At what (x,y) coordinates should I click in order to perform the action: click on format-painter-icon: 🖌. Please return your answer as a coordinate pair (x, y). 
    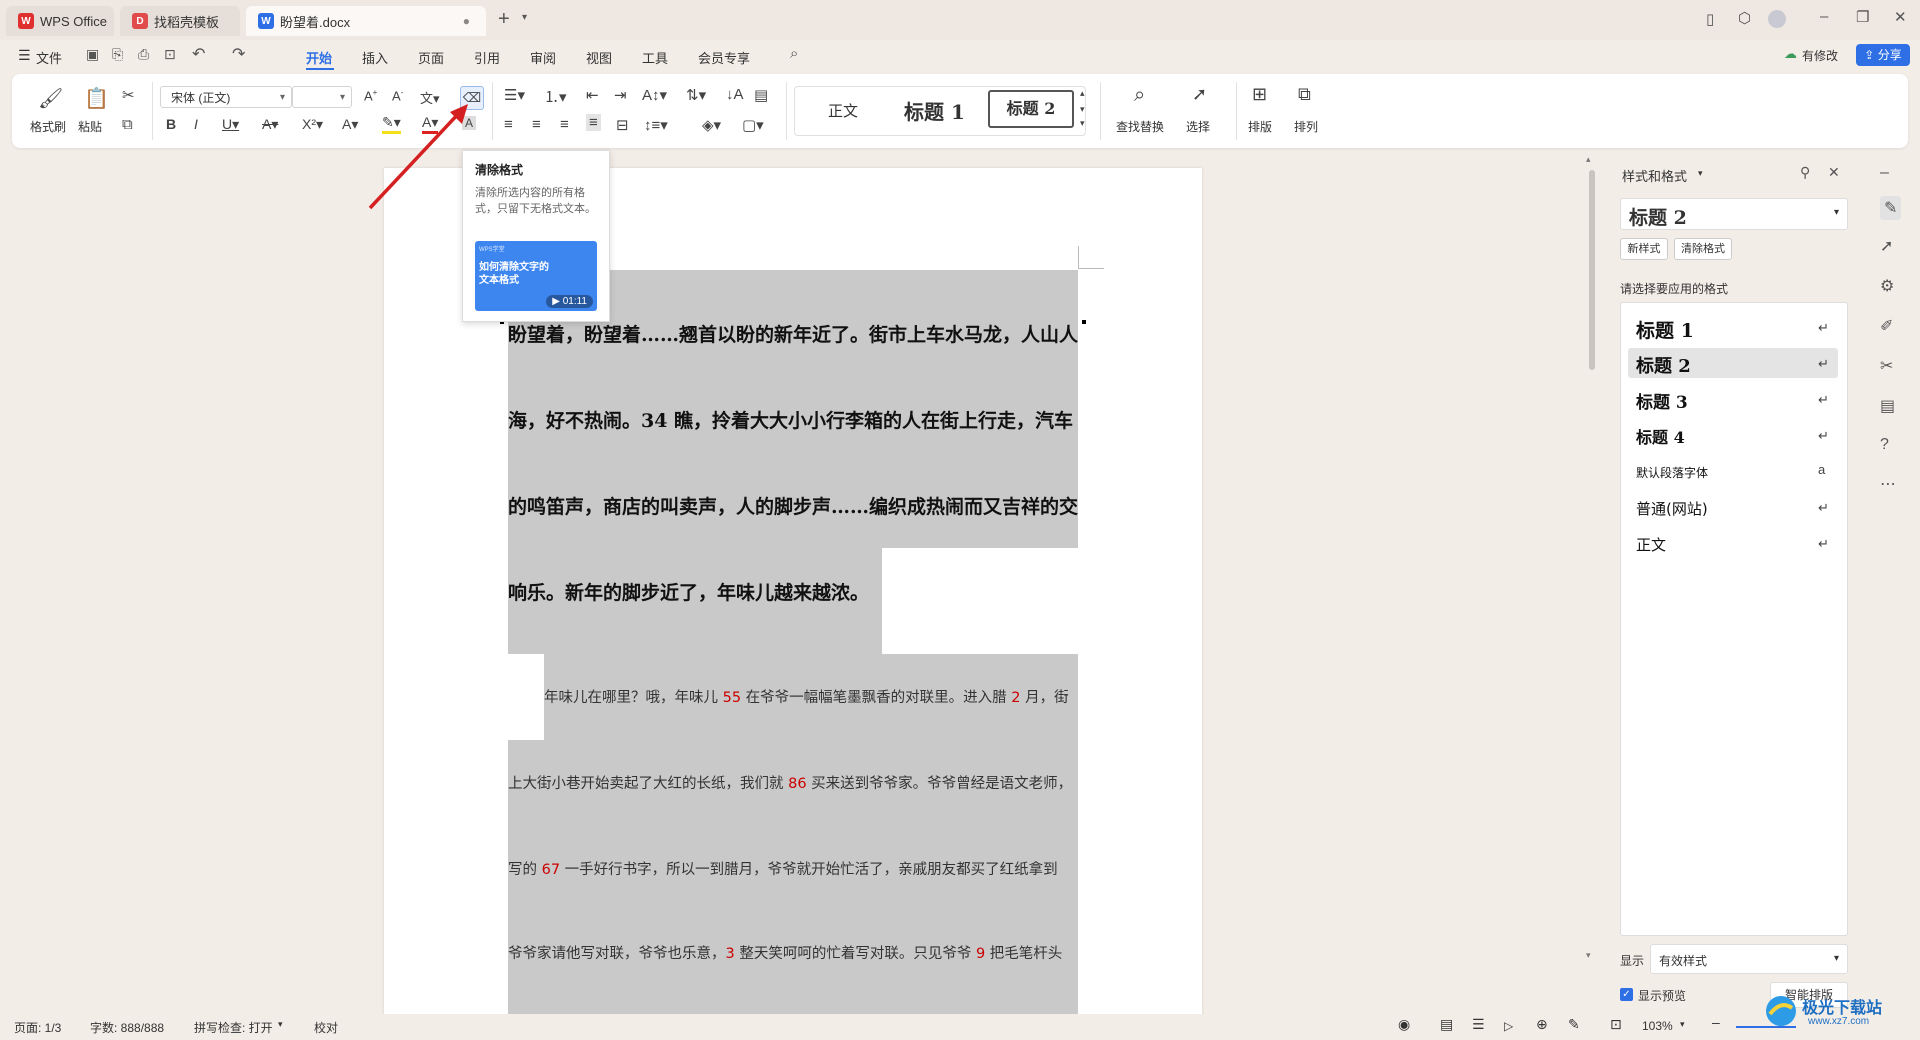
    Looking at the image, I should click on (50, 98).